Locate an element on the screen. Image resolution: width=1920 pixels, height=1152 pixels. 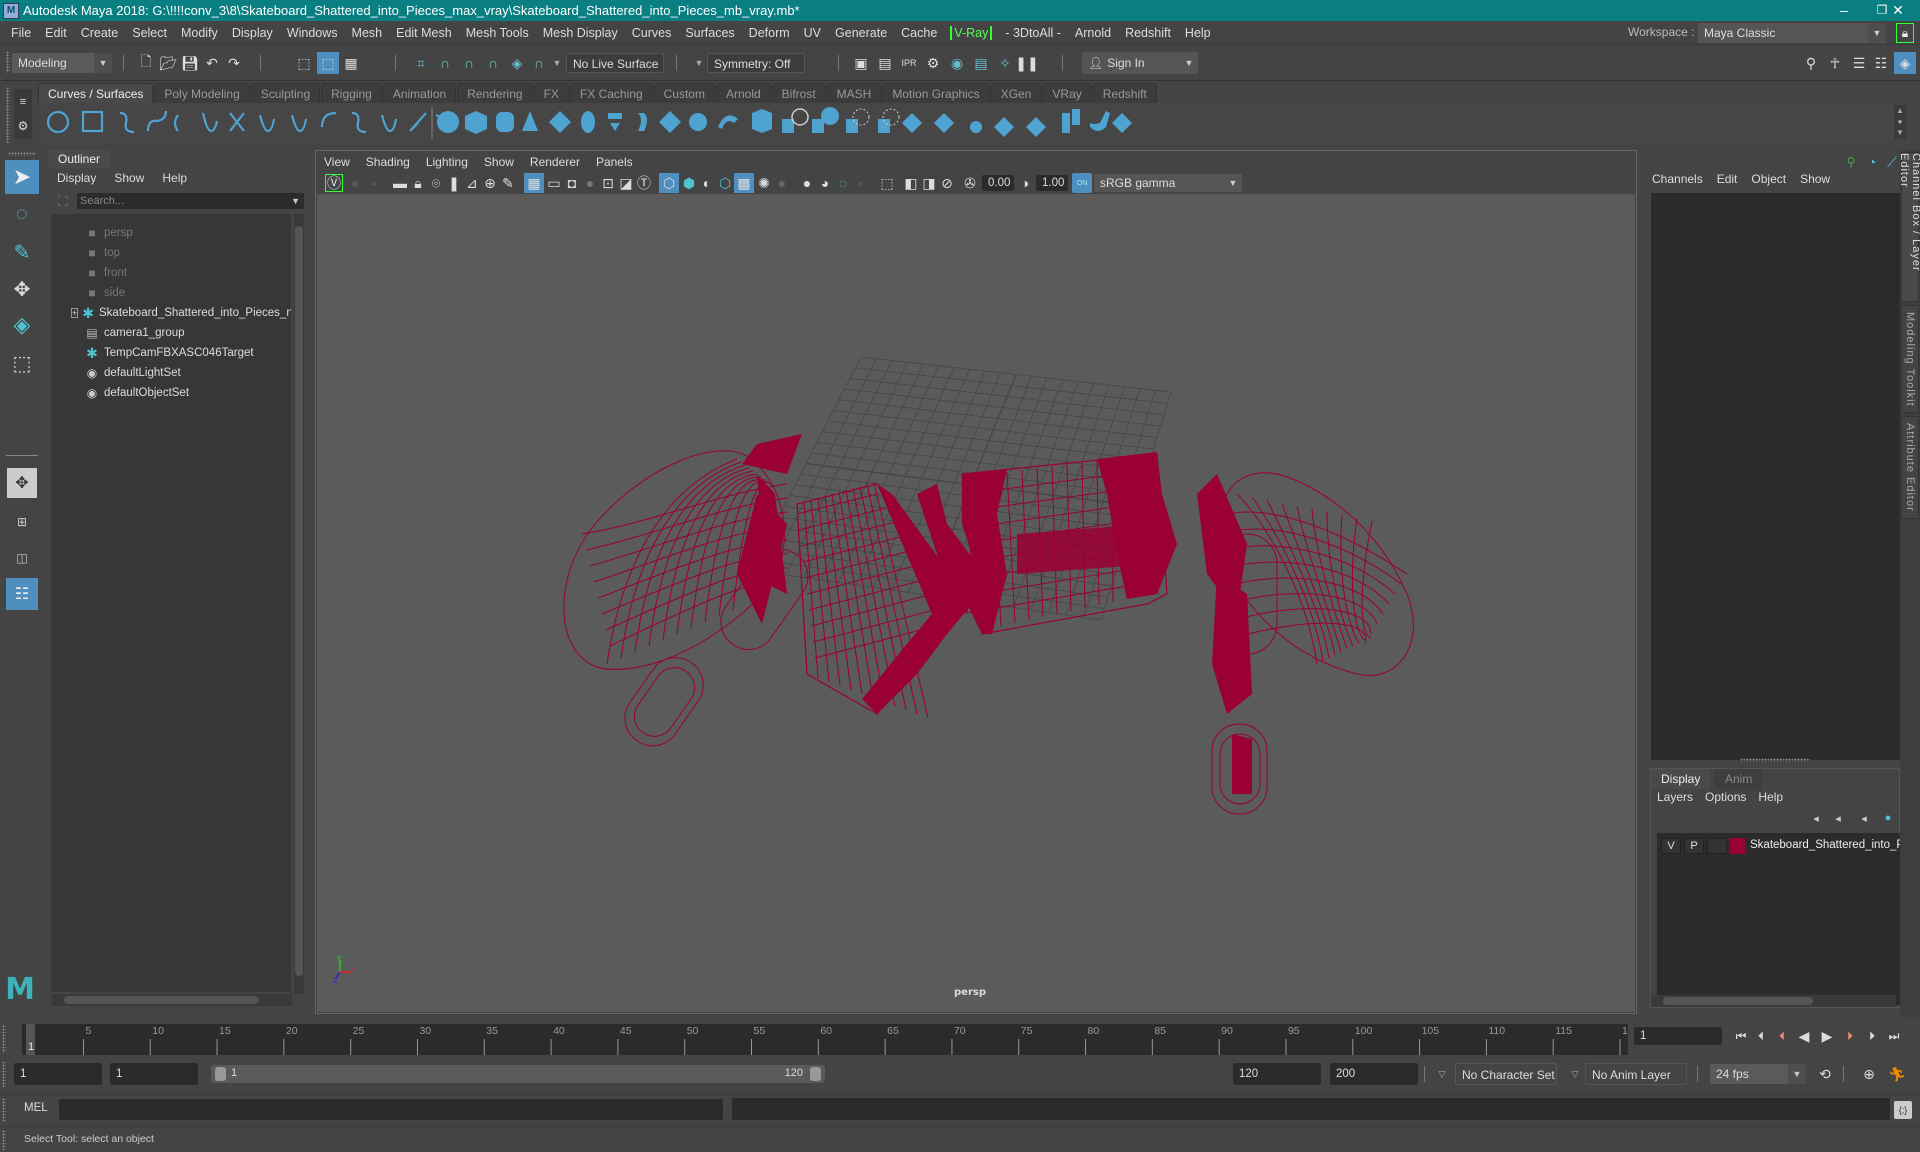
layer-color-swatch is located at coordinates (1738, 846).